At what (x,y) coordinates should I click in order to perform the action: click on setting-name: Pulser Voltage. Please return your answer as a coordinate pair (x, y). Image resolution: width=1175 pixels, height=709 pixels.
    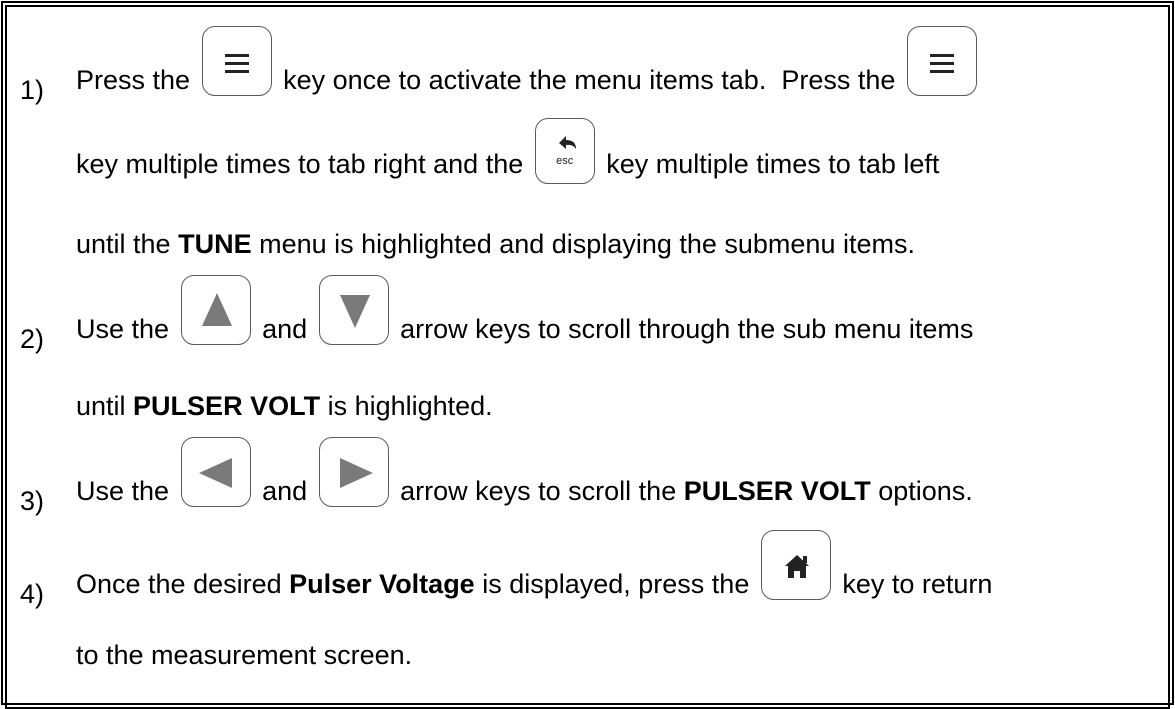
    Looking at the image, I should click on (382, 584).